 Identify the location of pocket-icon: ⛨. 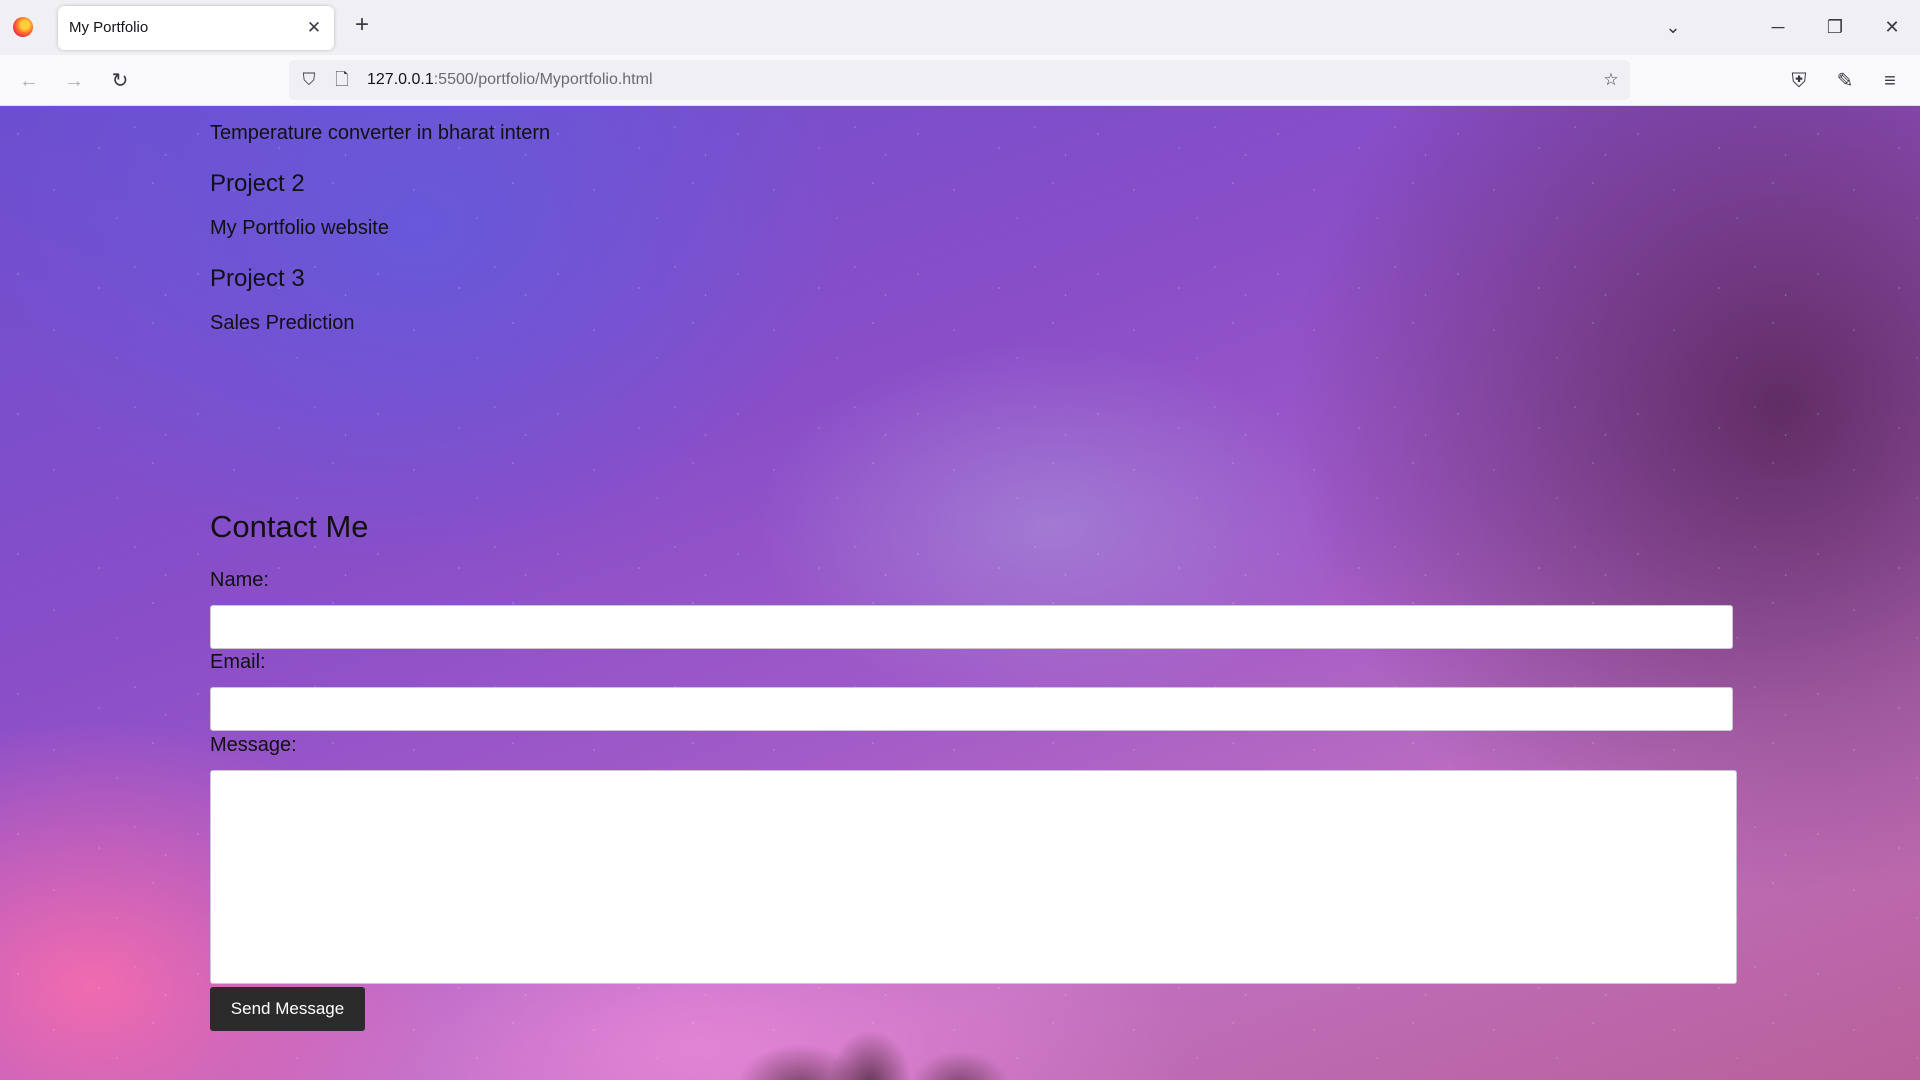
(1799, 81).